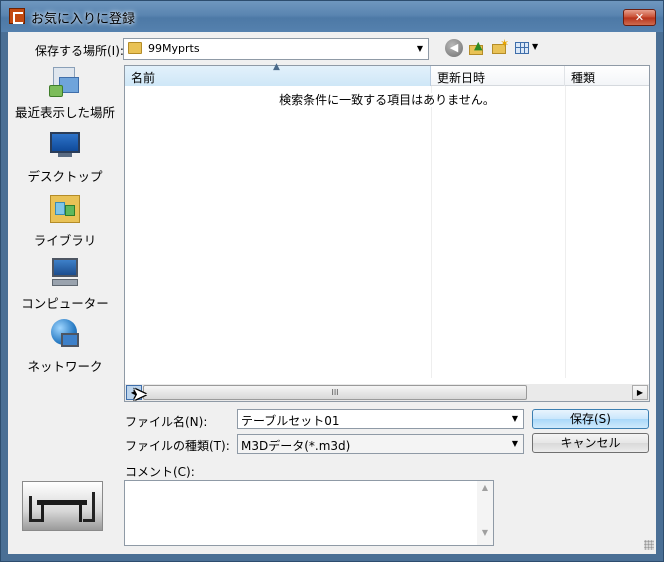 This screenshot has height=562, width=664. I want to click on filename-value: テーブルセット01, so click(290, 421).